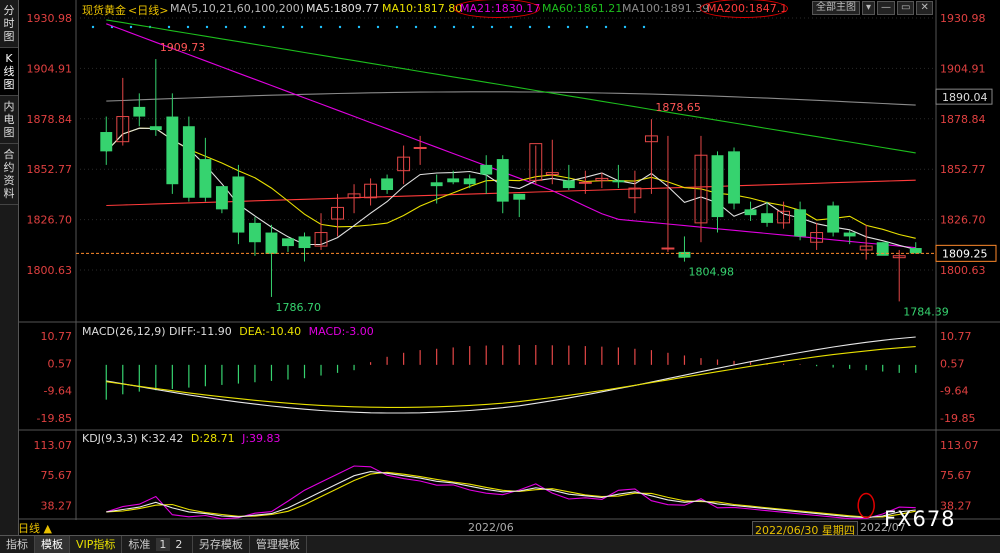 This screenshot has width=1000, height=553. What do you see at coordinates (511, 494) in the screenshot?
I see `kdj-d-line` at bounding box center [511, 494].